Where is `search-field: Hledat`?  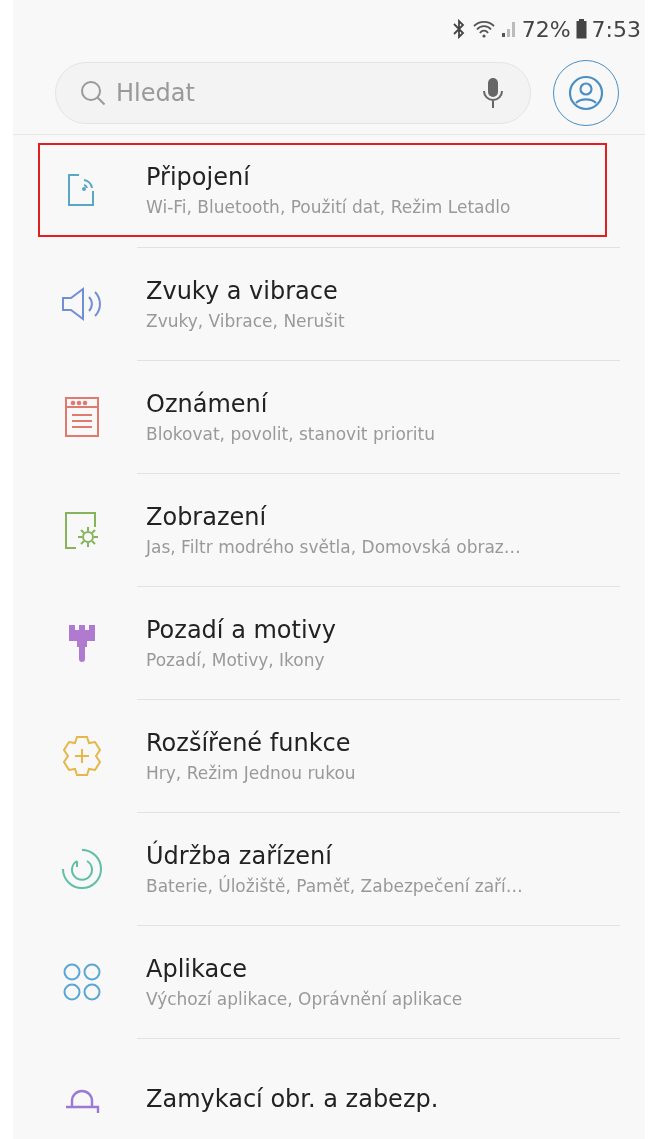
search-field: Hledat is located at coordinates (293, 93).